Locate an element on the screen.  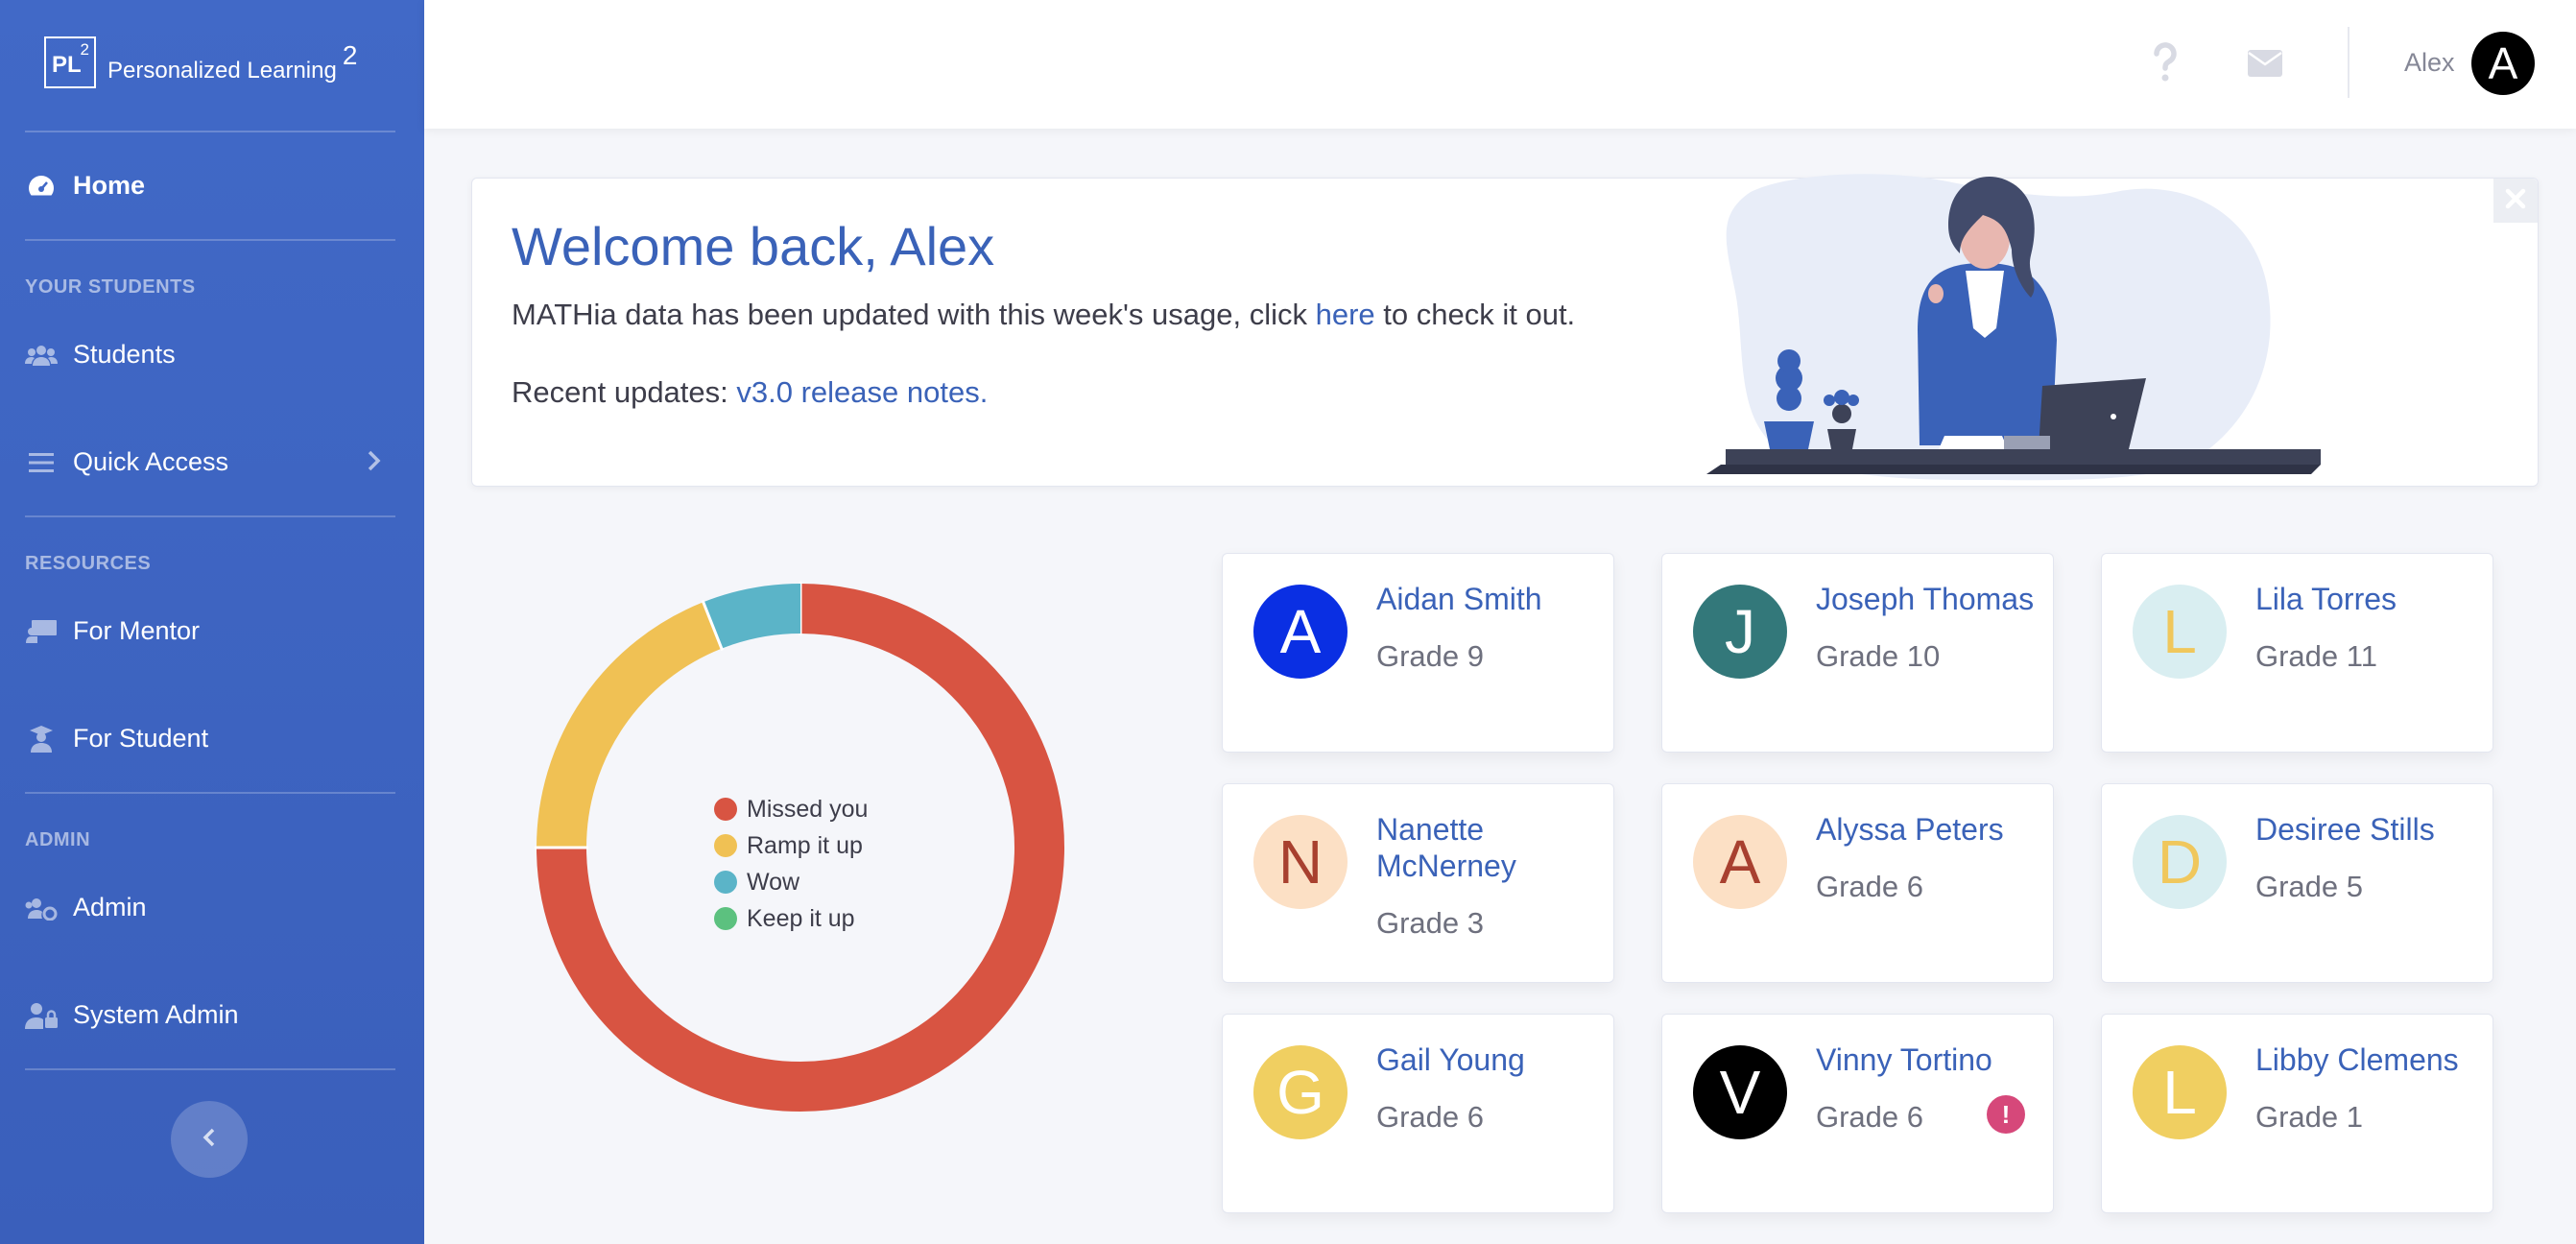
donut-slice-wow is located at coordinates (752, 616).